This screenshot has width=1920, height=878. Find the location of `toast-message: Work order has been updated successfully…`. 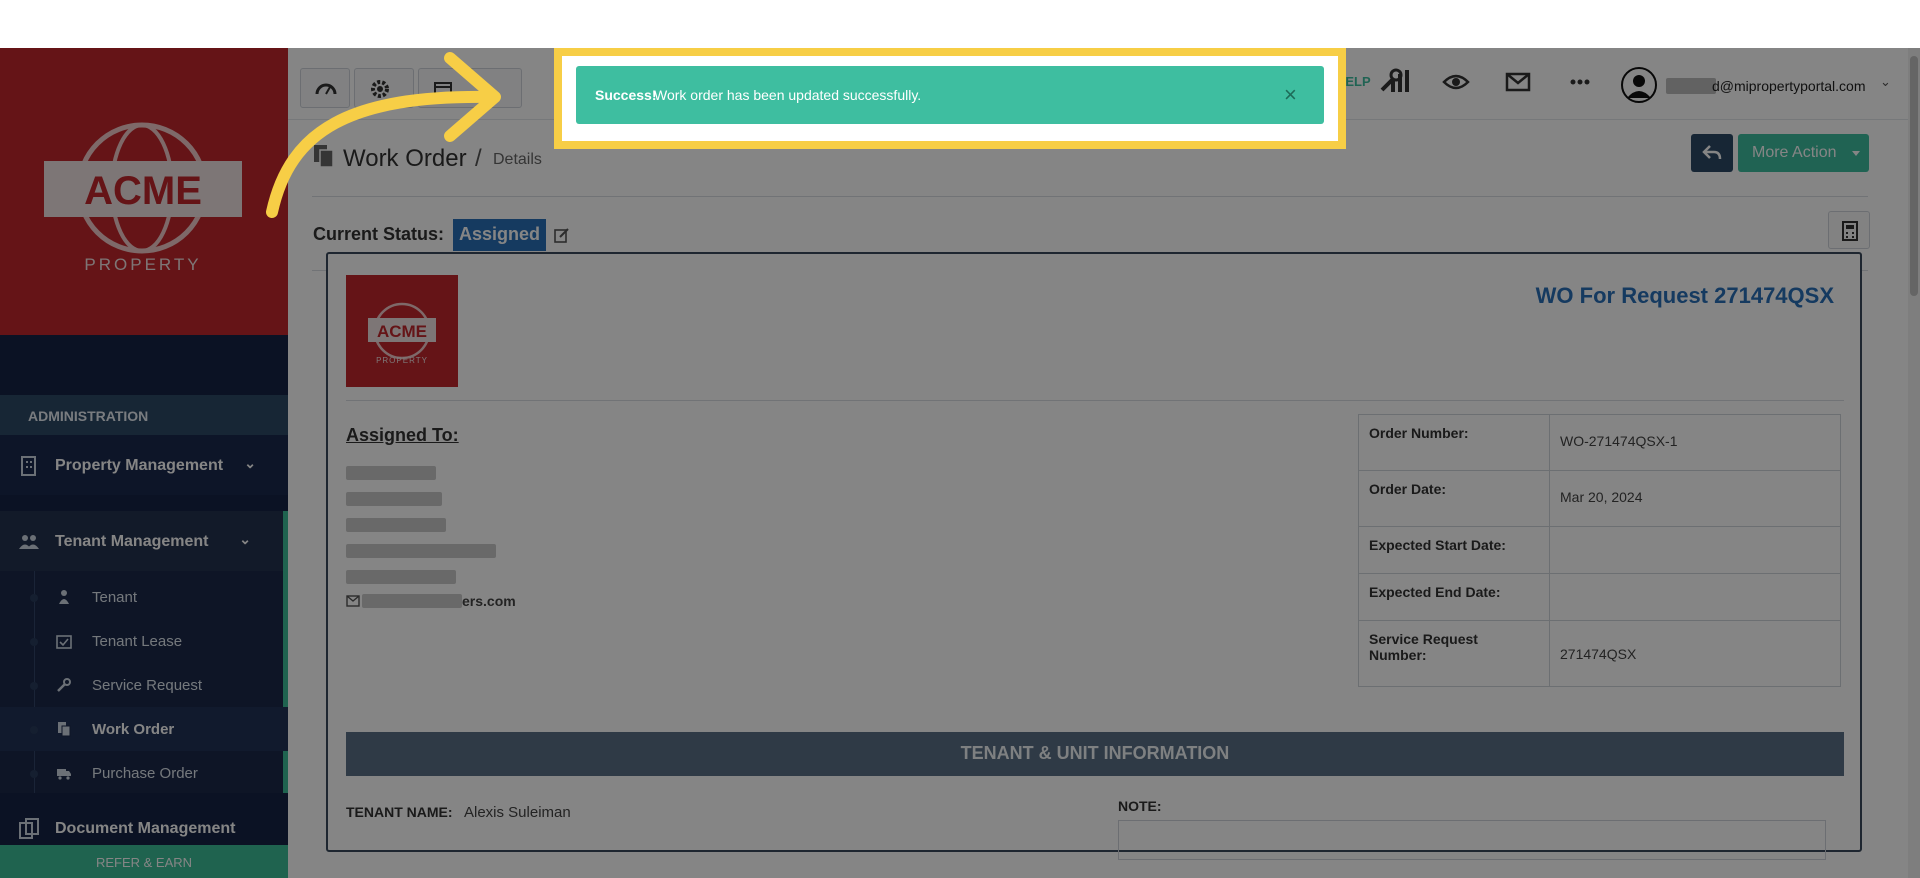

toast-message: Work order has been updated successfully… is located at coordinates (788, 95).